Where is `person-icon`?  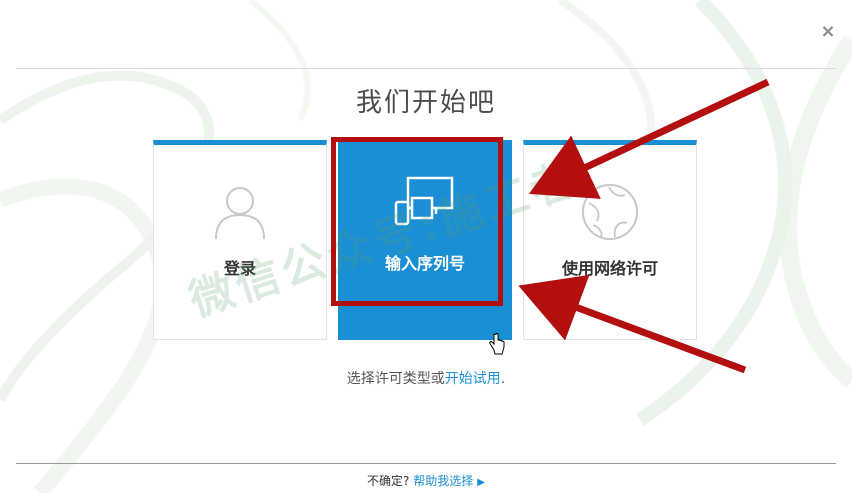 person-icon is located at coordinates (240, 213).